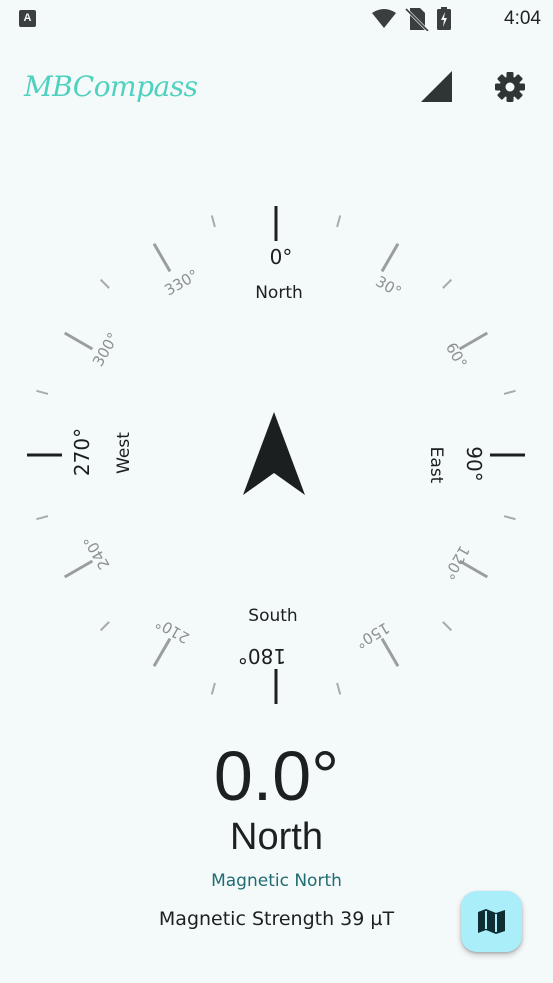 This screenshot has width=553, height=983. I want to click on degree-label-270: 270°, so click(82, 452).